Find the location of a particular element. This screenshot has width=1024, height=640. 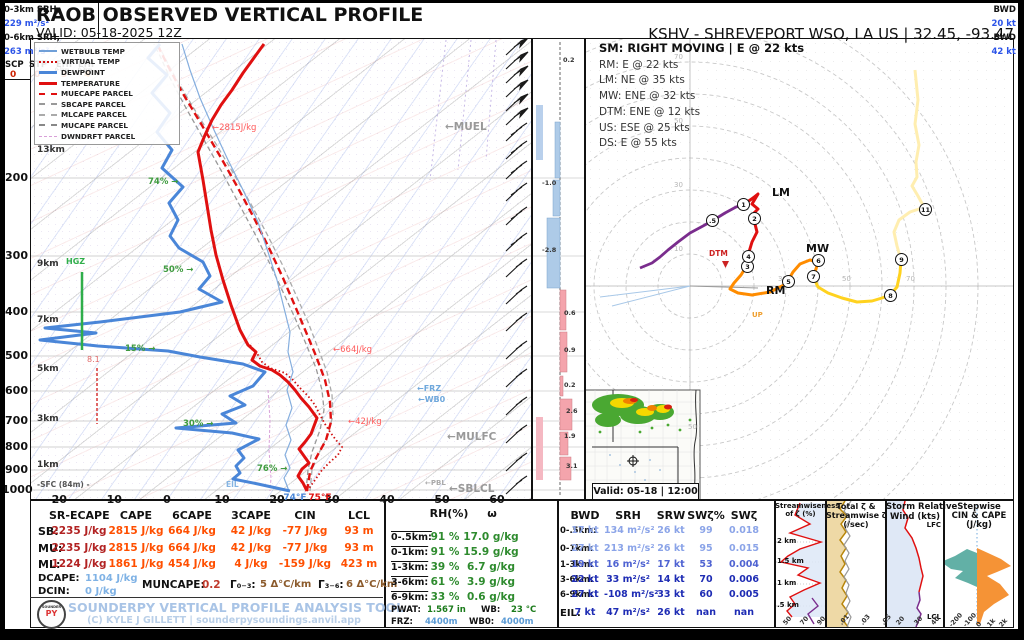

col-header: SRW is located at coordinates (671, 515).